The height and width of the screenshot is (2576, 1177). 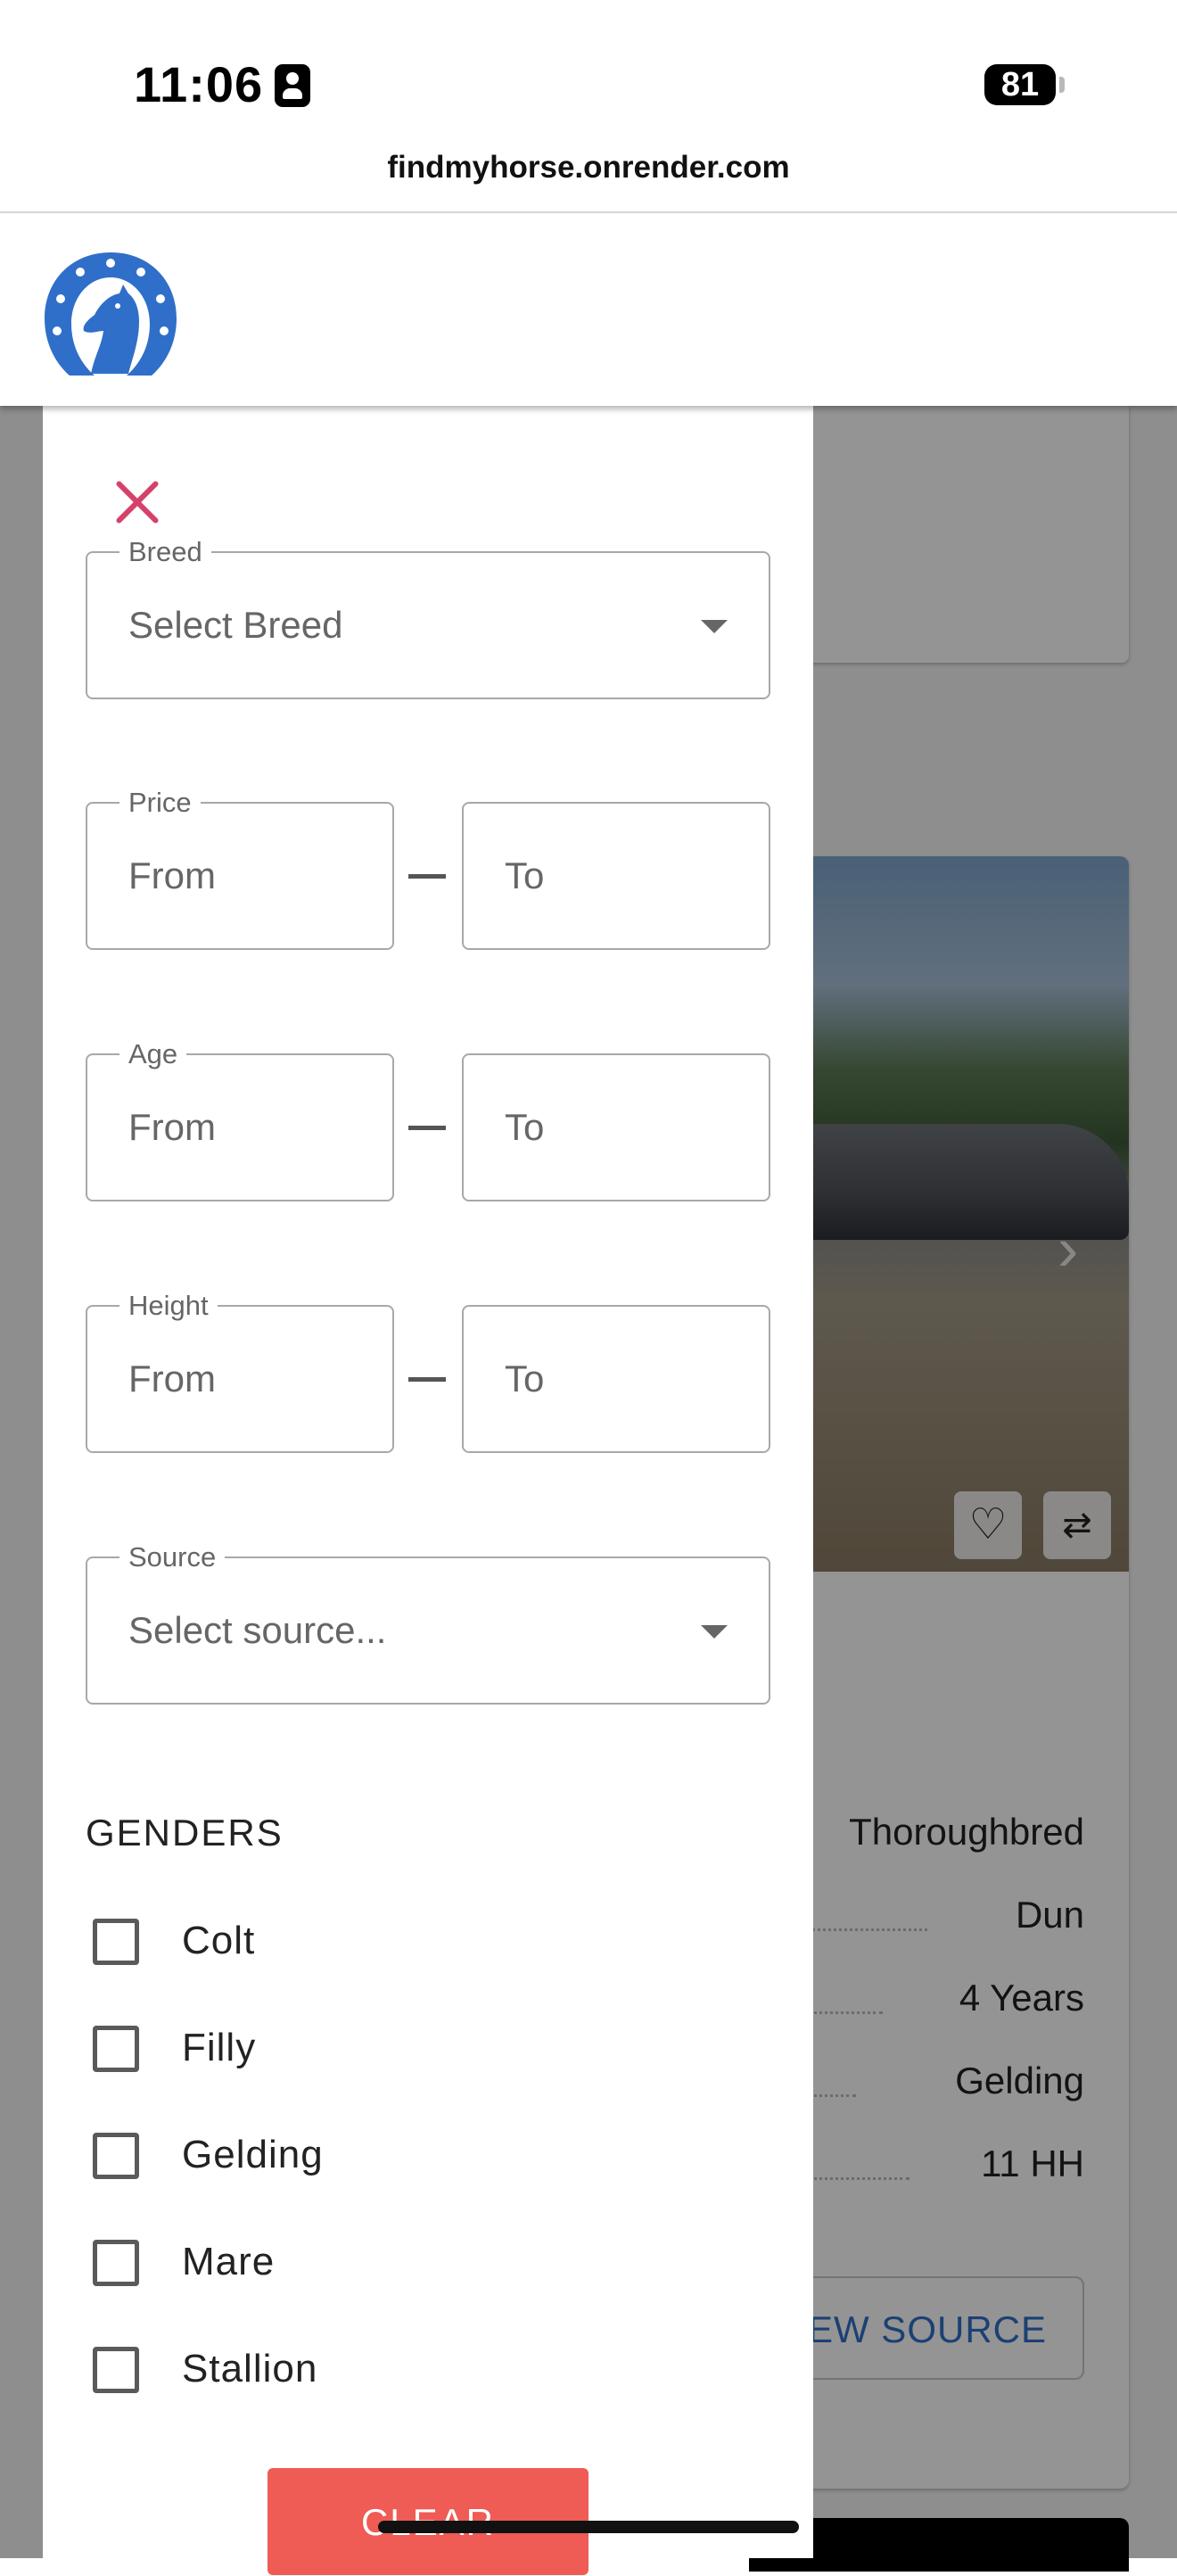 What do you see at coordinates (1062, 85) in the screenshot?
I see `battery-cap-icon` at bounding box center [1062, 85].